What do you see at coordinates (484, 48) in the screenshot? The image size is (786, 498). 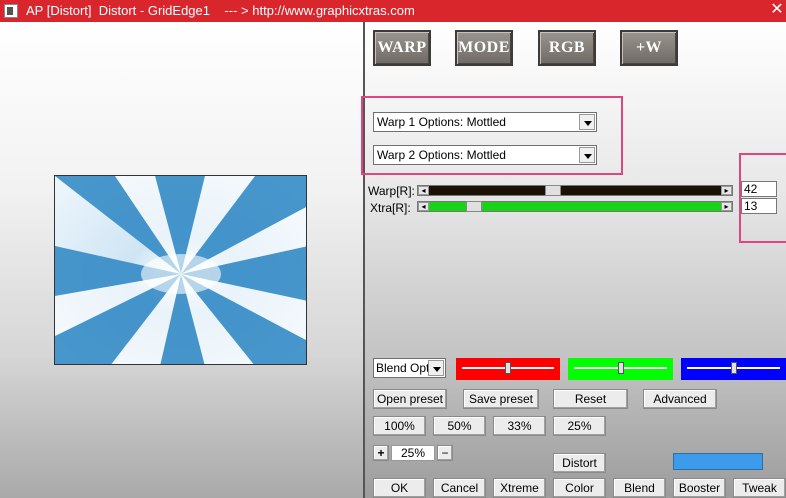 I see `mode-button: MODE` at bounding box center [484, 48].